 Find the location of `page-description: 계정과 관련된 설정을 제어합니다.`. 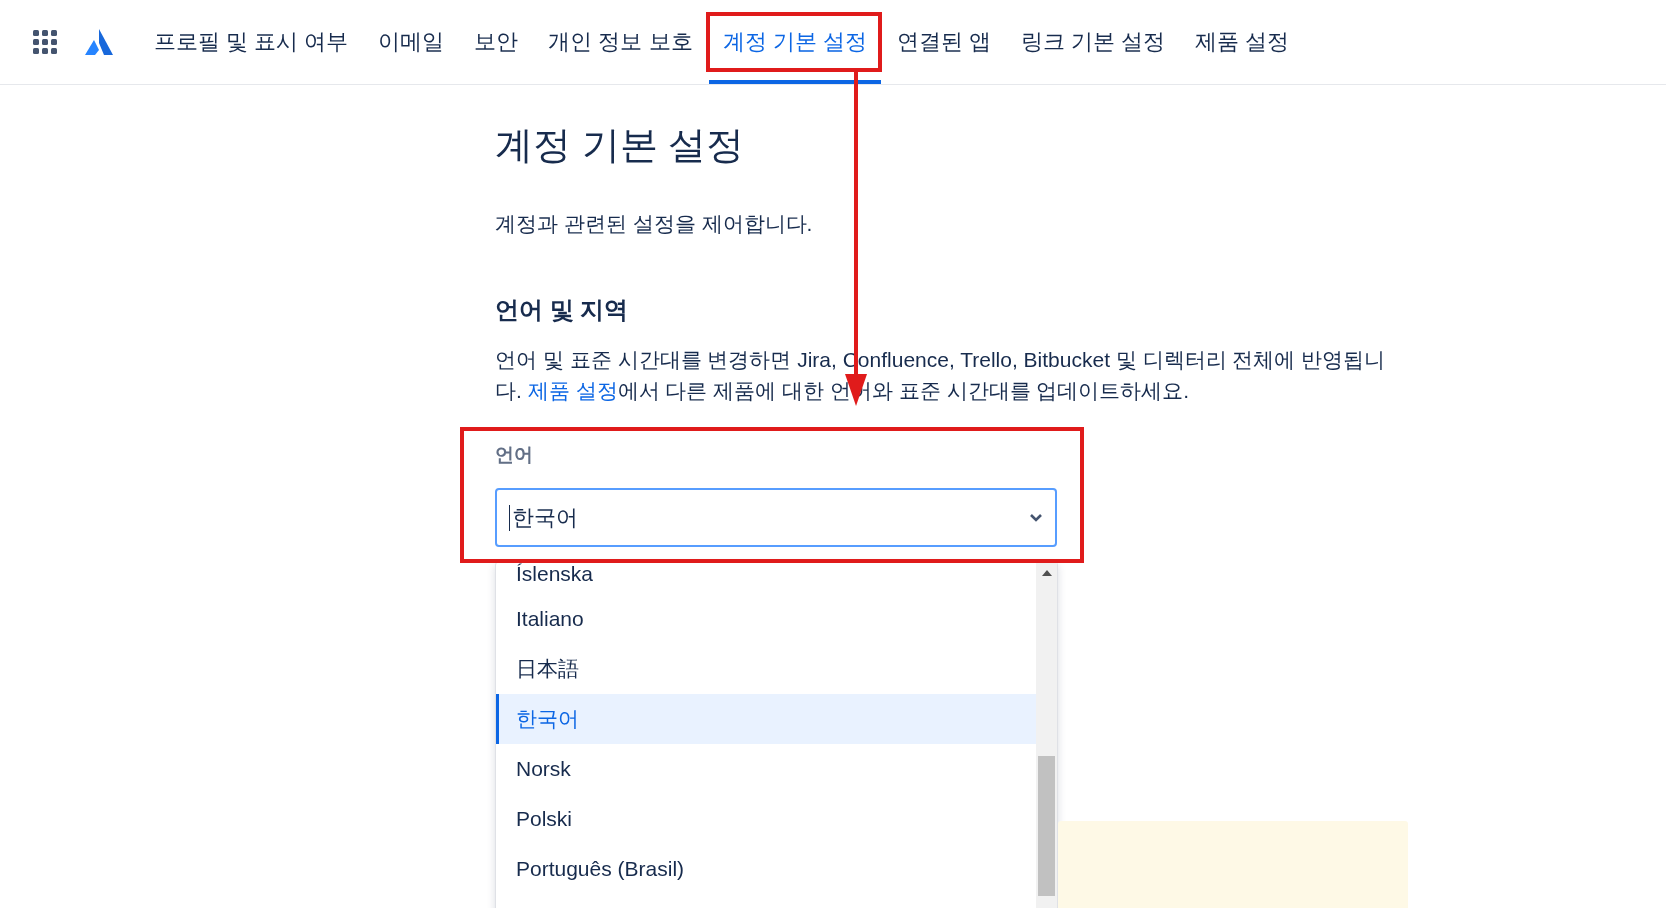

page-description: 계정과 관련된 설정을 제어합니다. is located at coordinates (654, 224).